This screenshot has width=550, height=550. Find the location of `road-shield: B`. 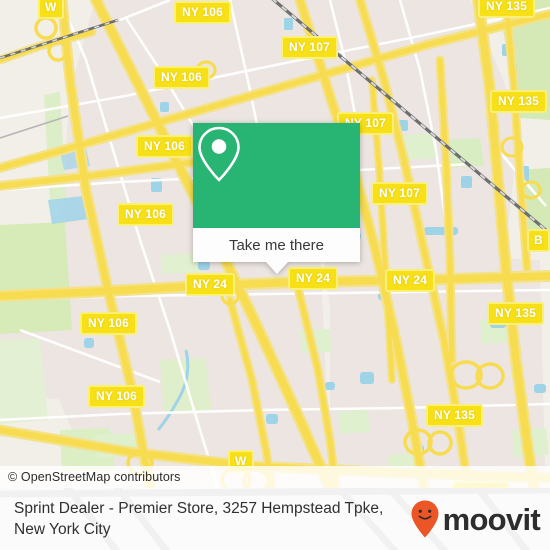

road-shield: B is located at coordinates (538, 240).